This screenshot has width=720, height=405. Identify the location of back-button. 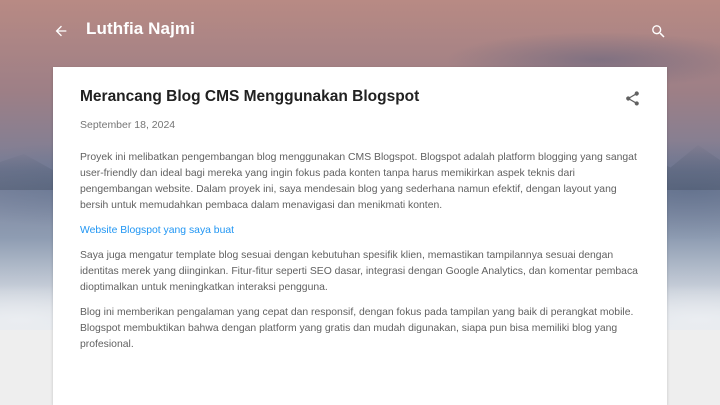
(61, 31).